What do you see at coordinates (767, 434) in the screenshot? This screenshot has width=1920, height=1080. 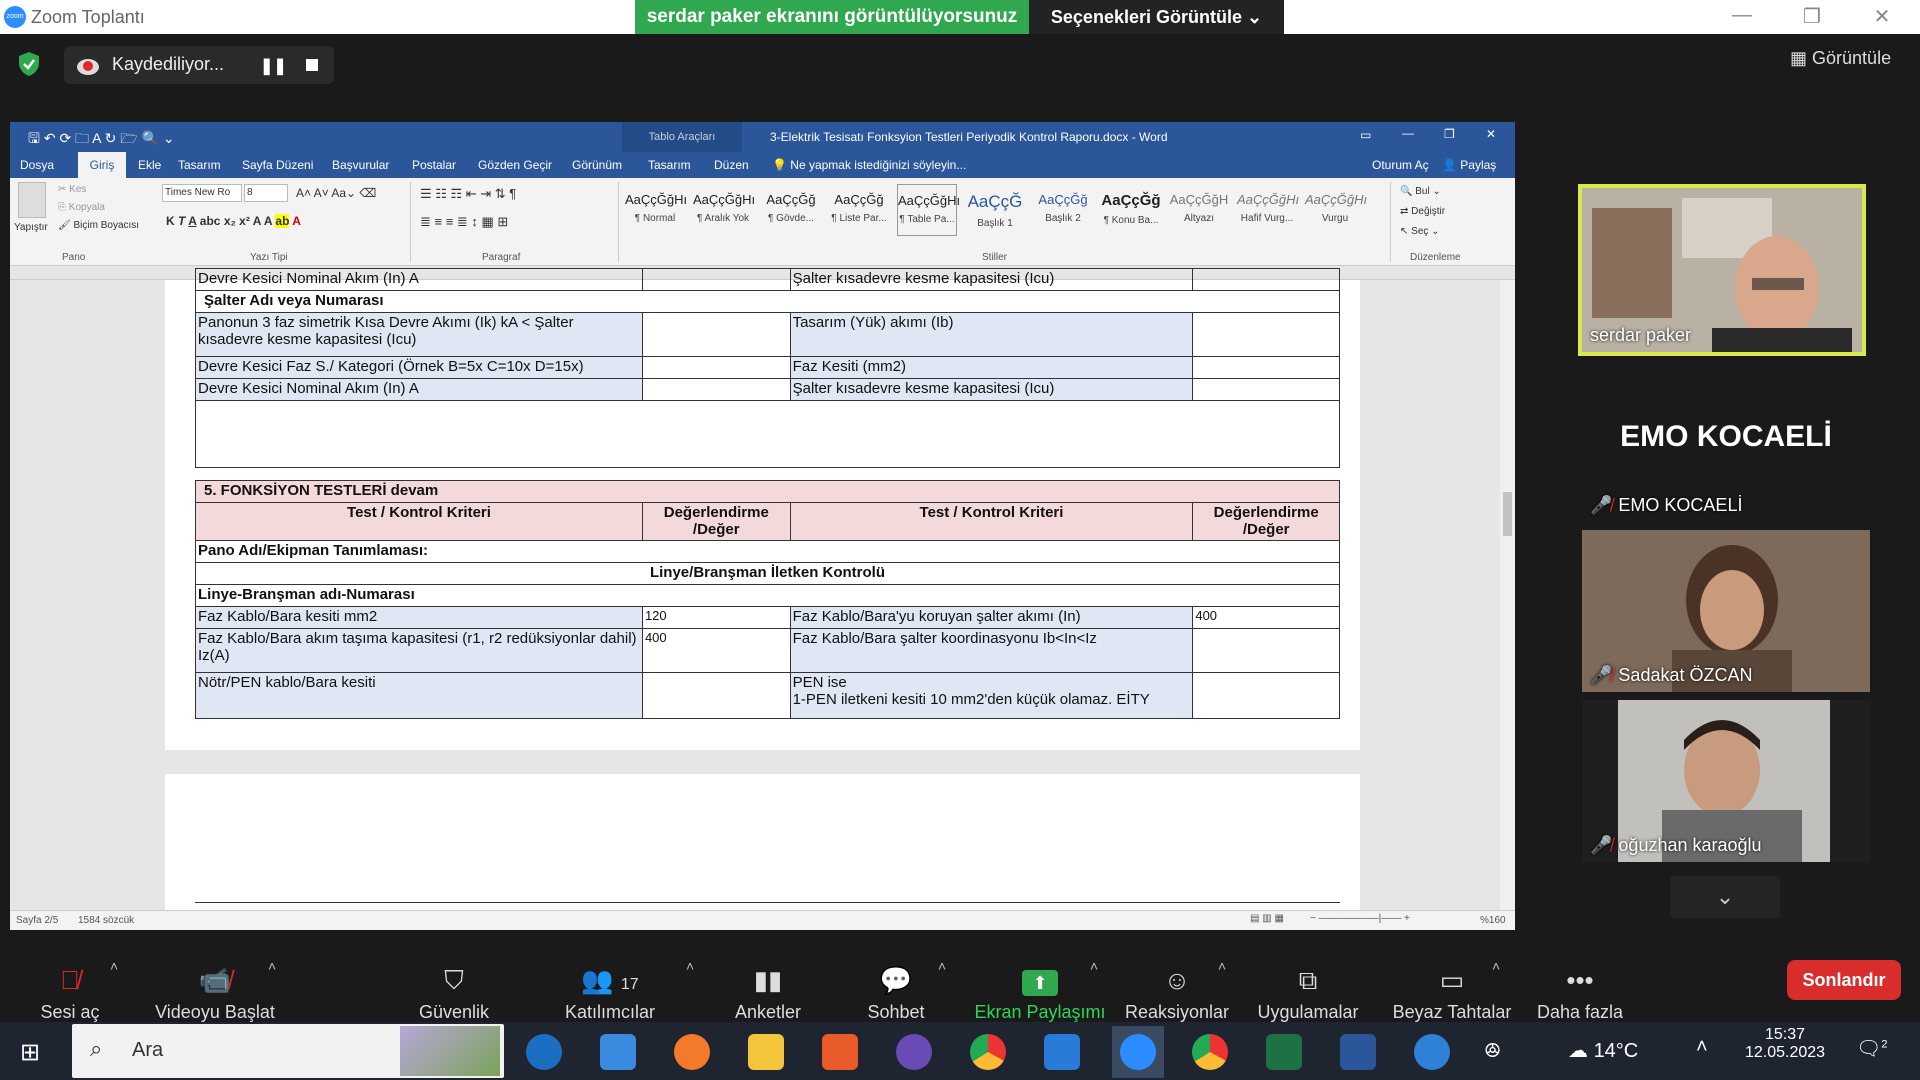 I see `empty-row` at bounding box center [767, 434].